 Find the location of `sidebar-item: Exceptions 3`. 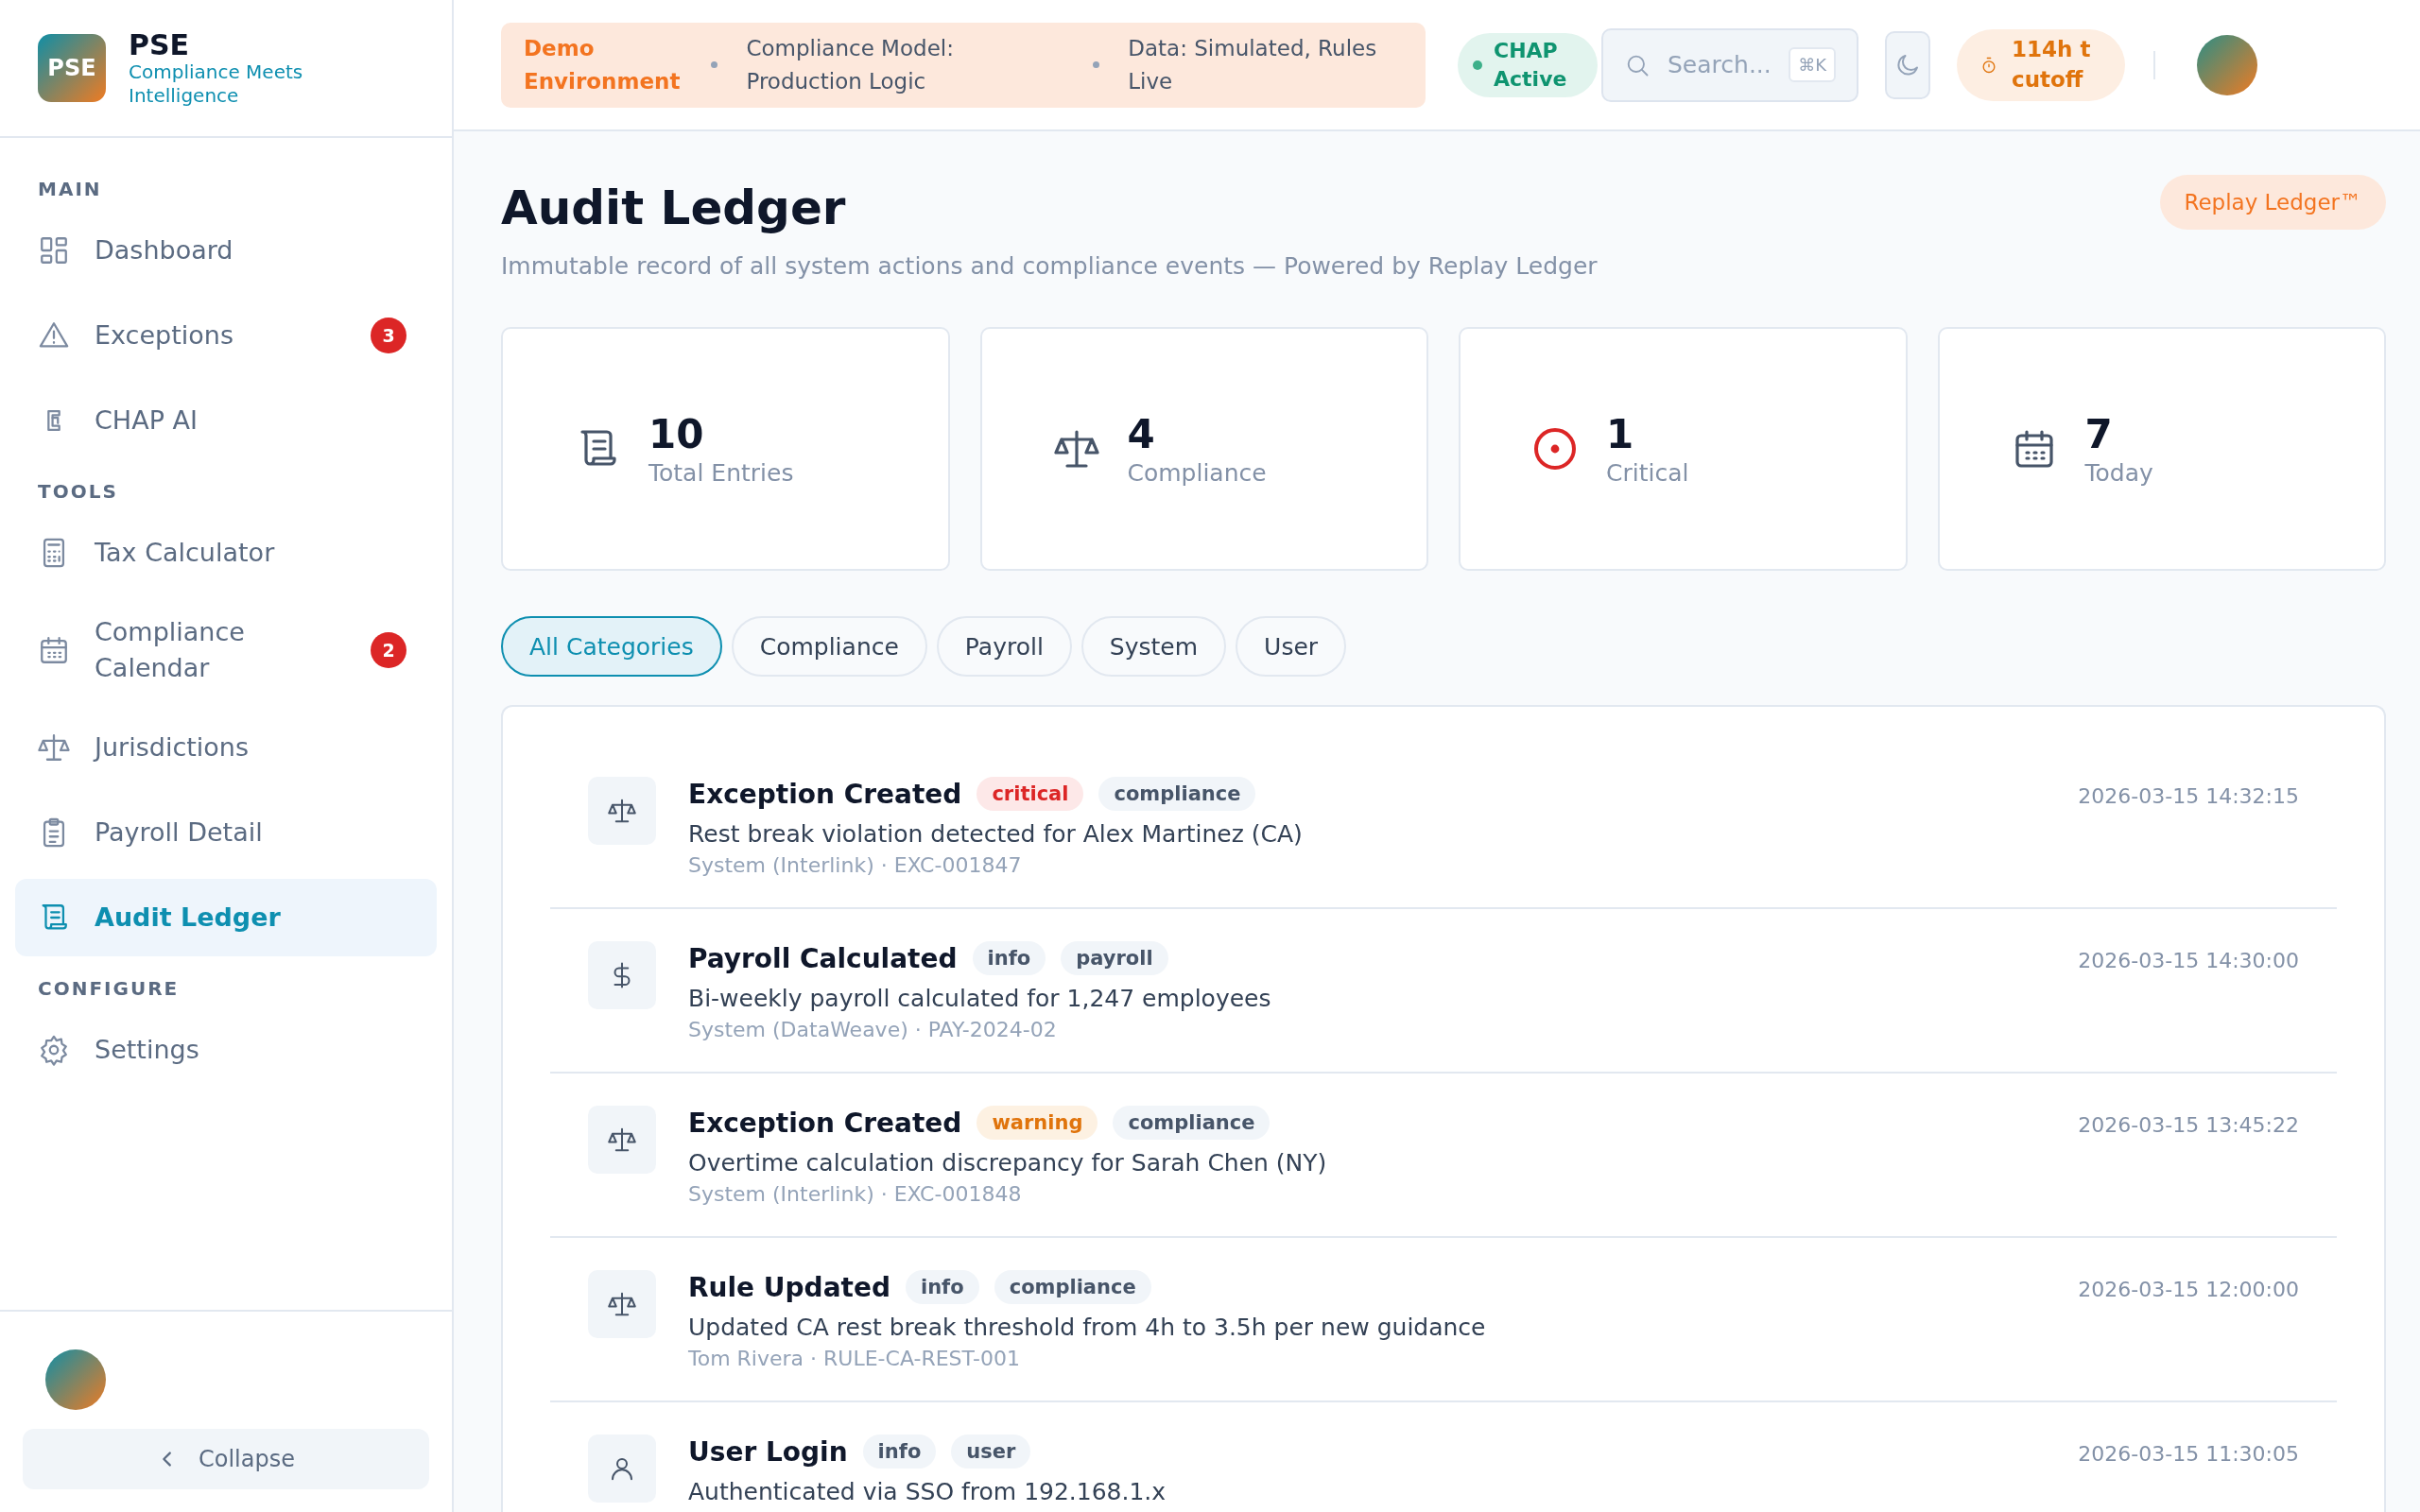

sidebar-item: Exceptions 3 is located at coordinates (226, 335).